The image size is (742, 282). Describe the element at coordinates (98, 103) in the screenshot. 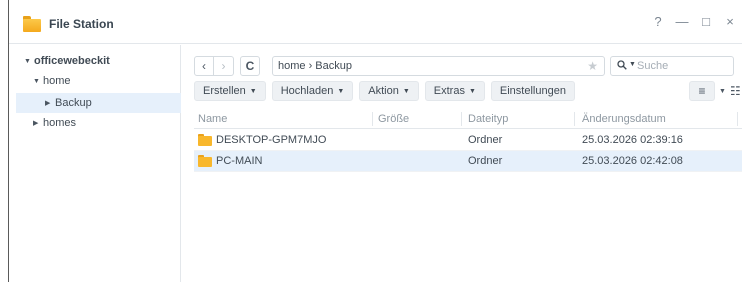

I see `tree-item-backup: ▶ Backup` at that location.